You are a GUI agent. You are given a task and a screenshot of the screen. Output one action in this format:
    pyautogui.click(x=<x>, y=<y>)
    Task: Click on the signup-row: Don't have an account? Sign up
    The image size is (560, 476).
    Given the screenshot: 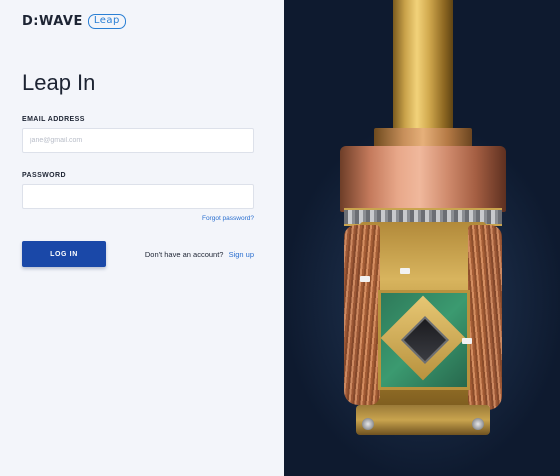 What is the action you would take?
    pyautogui.click(x=199, y=254)
    